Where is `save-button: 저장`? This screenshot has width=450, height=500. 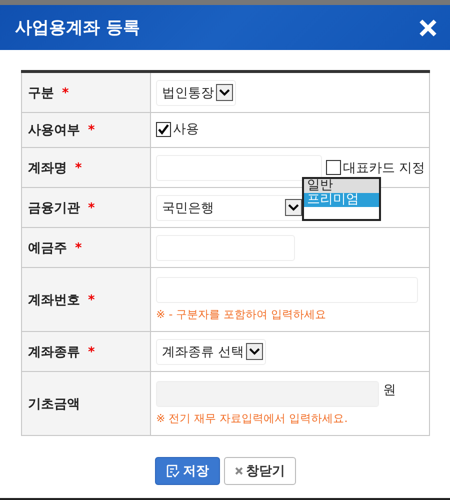
save-button: 저장 is located at coordinates (187, 471).